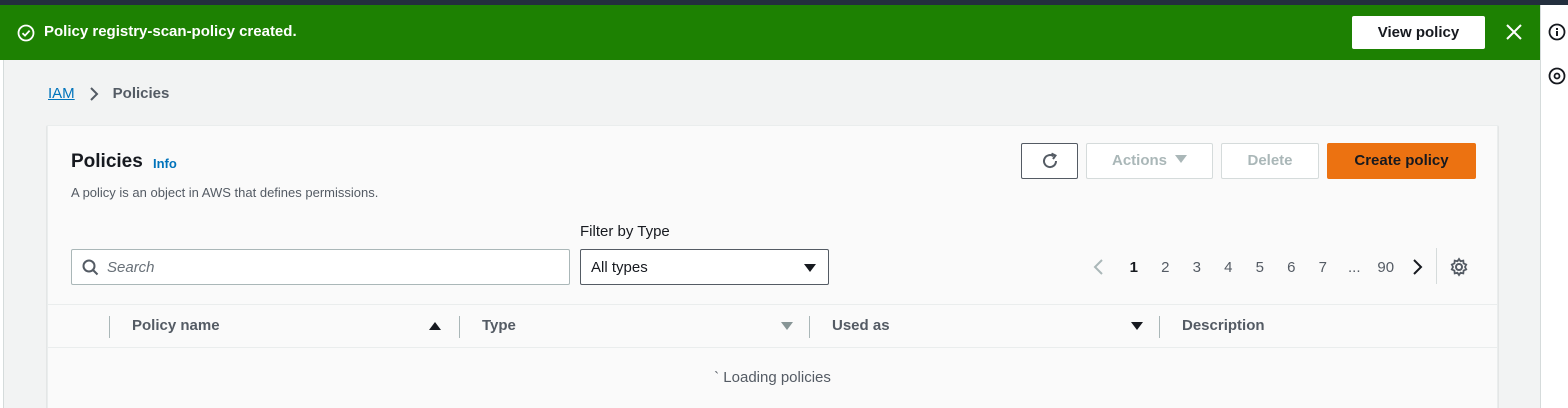 Image resolution: width=1568 pixels, height=408 pixels. What do you see at coordinates (1459, 267) in the screenshot?
I see `gear-icon` at bounding box center [1459, 267].